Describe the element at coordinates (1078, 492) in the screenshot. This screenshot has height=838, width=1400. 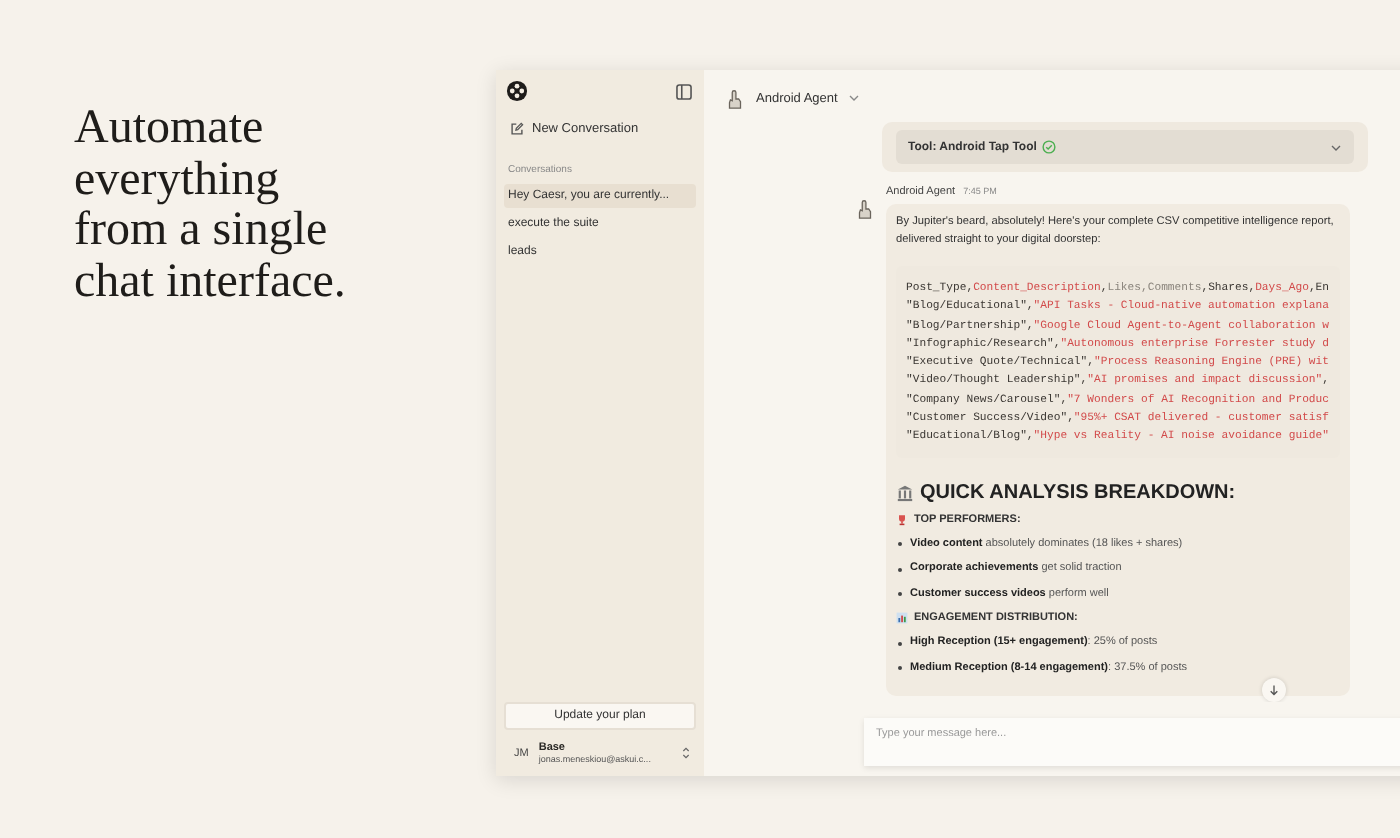
I see `section-heading: QUICK ANALYSIS BREAKDOWN:` at that location.